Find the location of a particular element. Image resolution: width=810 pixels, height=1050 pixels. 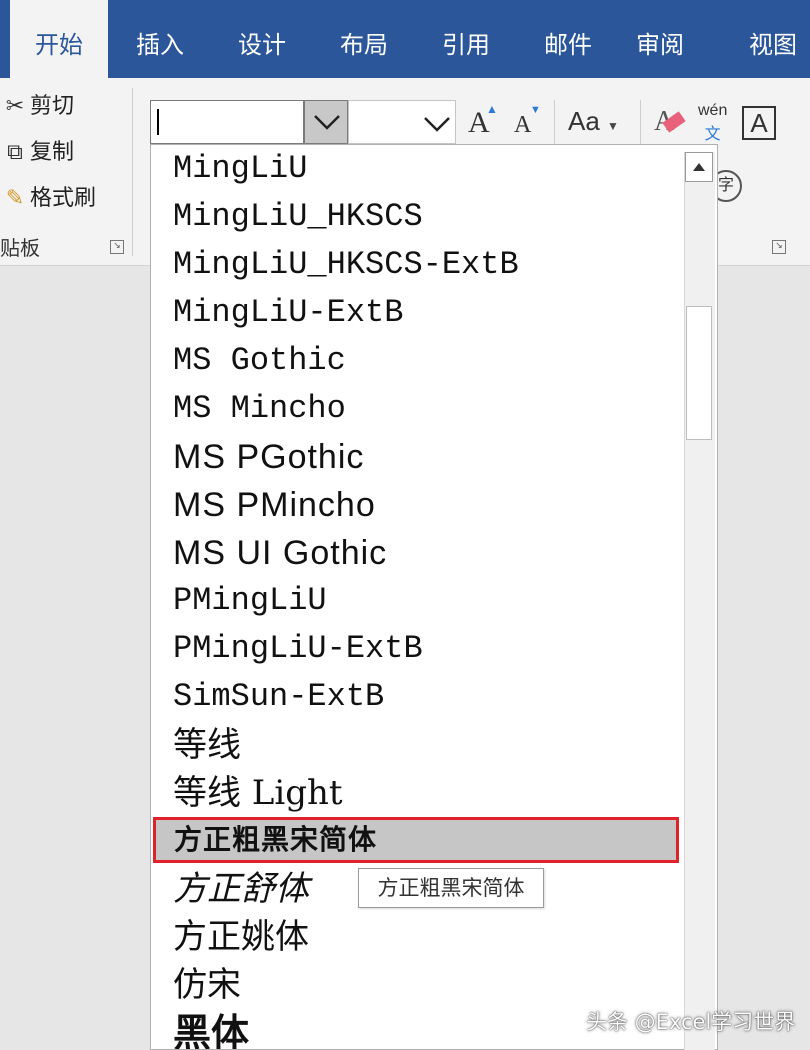

font-list-scrollbar is located at coordinates (699, 601).